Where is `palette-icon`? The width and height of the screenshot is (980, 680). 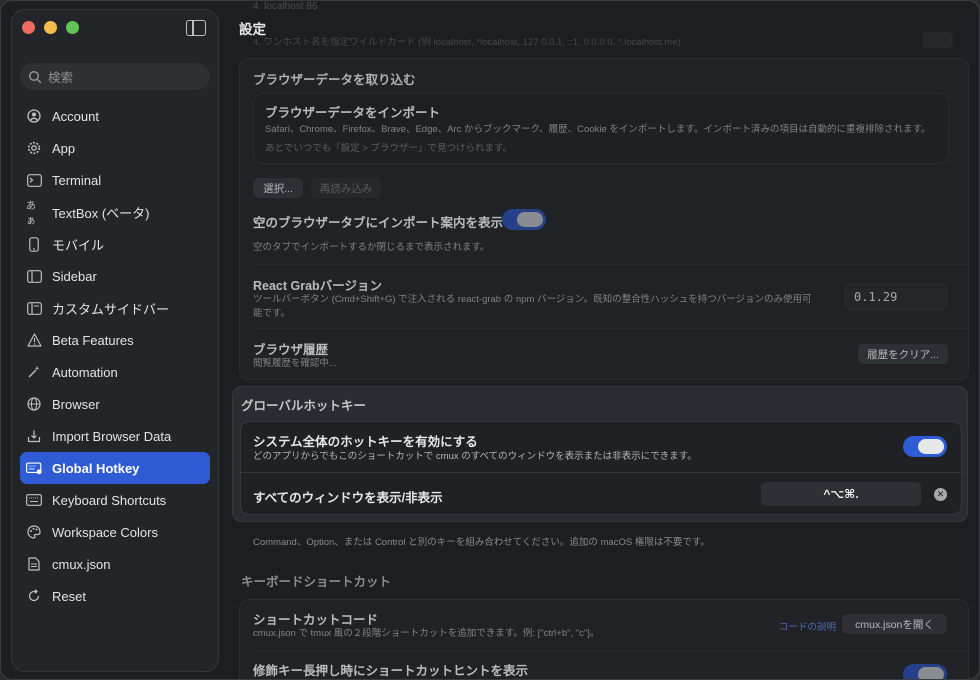
palette-icon is located at coordinates (34, 532).